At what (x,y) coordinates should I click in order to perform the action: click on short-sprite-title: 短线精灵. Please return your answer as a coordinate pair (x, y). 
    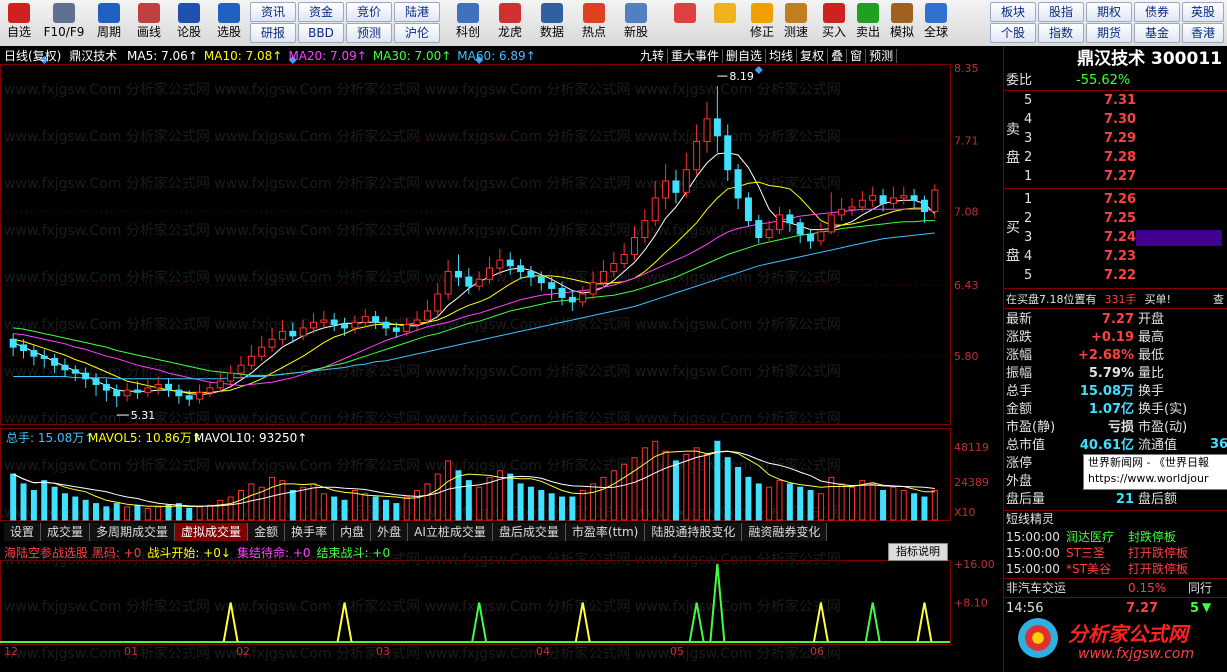
    Looking at the image, I should click on (1116, 519).